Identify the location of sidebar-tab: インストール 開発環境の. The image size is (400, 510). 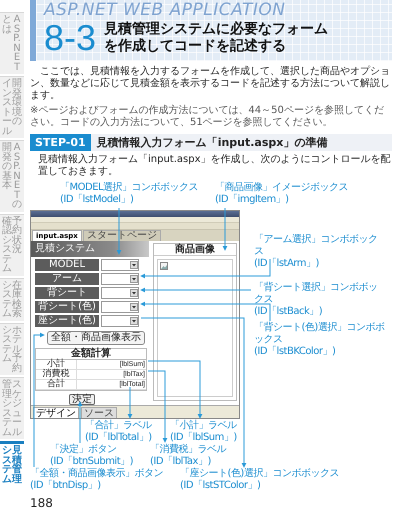
(12, 107).